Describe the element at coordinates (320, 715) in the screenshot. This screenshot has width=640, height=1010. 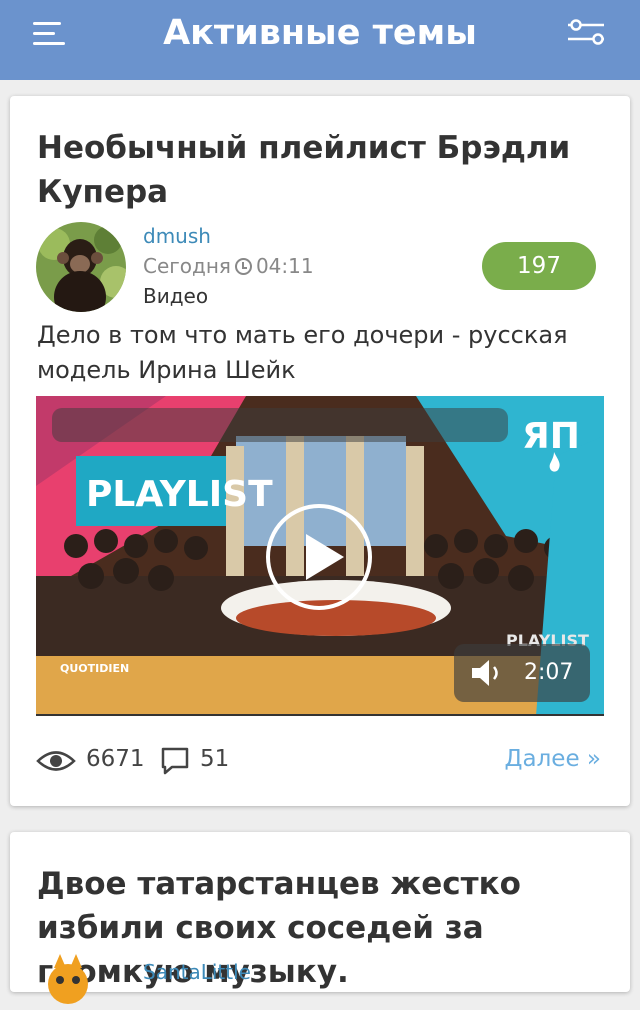
I see `video-divider` at that location.